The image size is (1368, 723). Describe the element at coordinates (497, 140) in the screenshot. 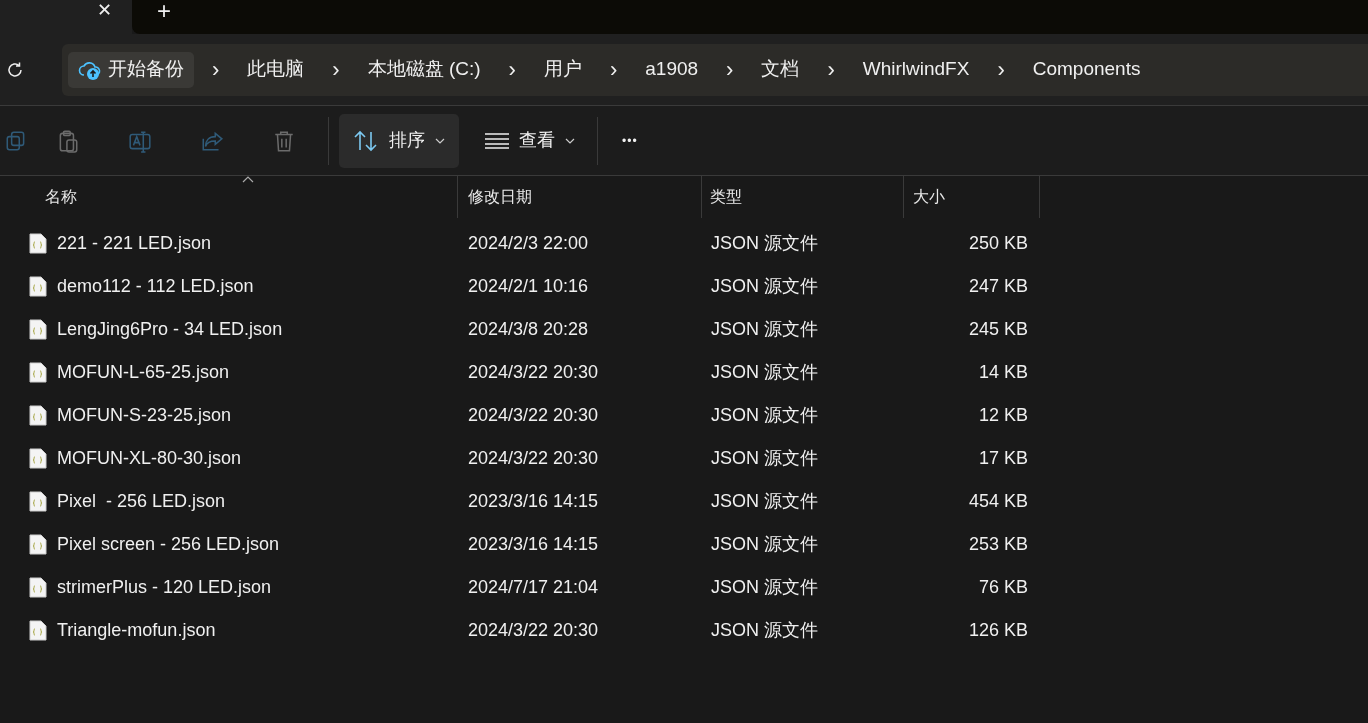

I see `list-lines-icon` at that location.